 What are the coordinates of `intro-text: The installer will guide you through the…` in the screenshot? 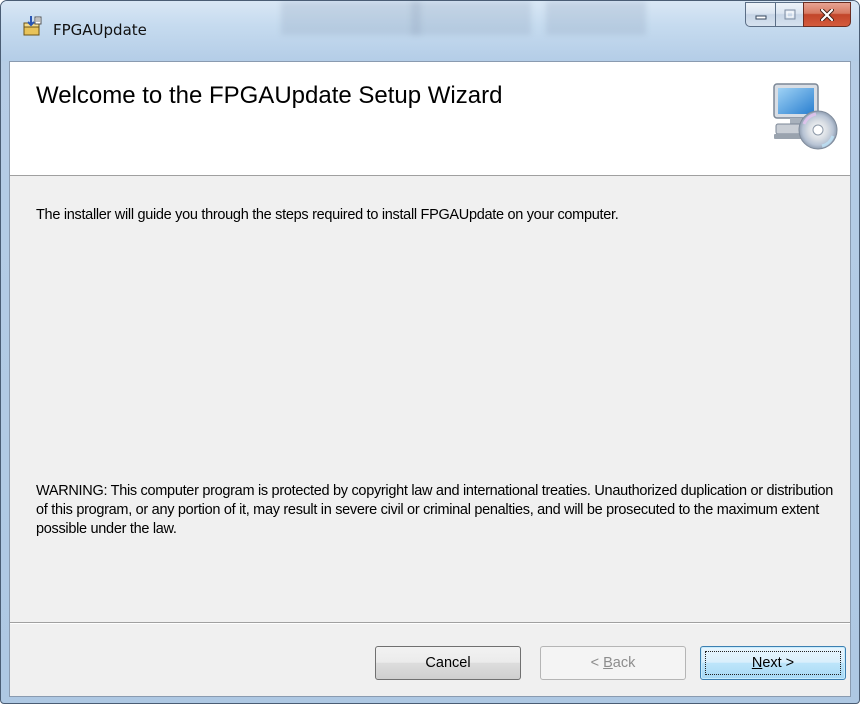 It's located at (327, 215).